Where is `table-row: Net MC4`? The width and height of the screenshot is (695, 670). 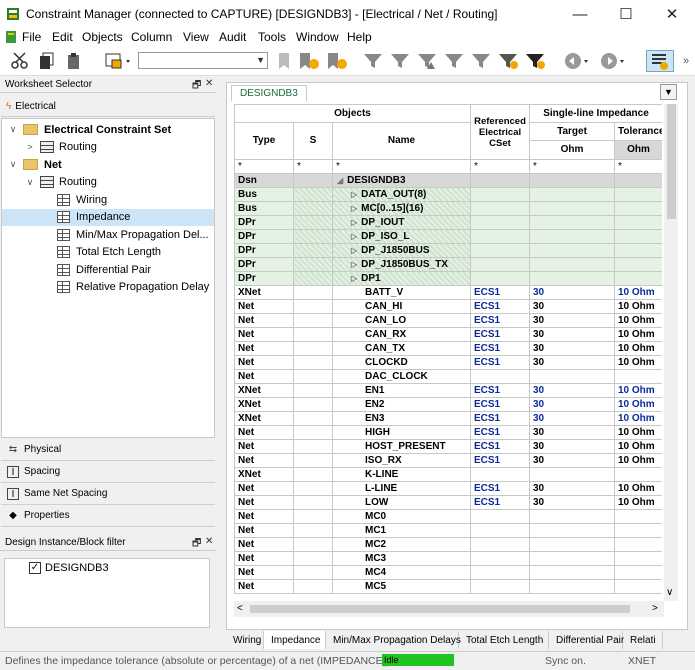
table-row: Net MC4 is located at coordinates (448, 572).